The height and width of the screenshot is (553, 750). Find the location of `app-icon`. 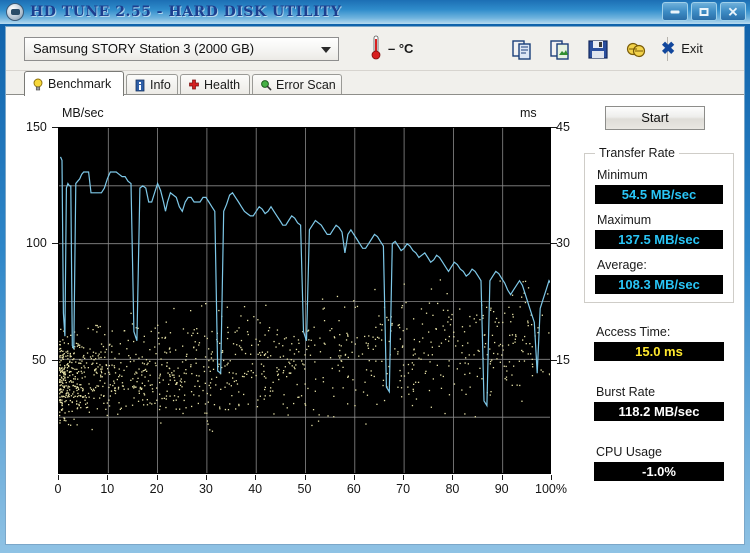

app-icon is located at coordinates (15, 12).